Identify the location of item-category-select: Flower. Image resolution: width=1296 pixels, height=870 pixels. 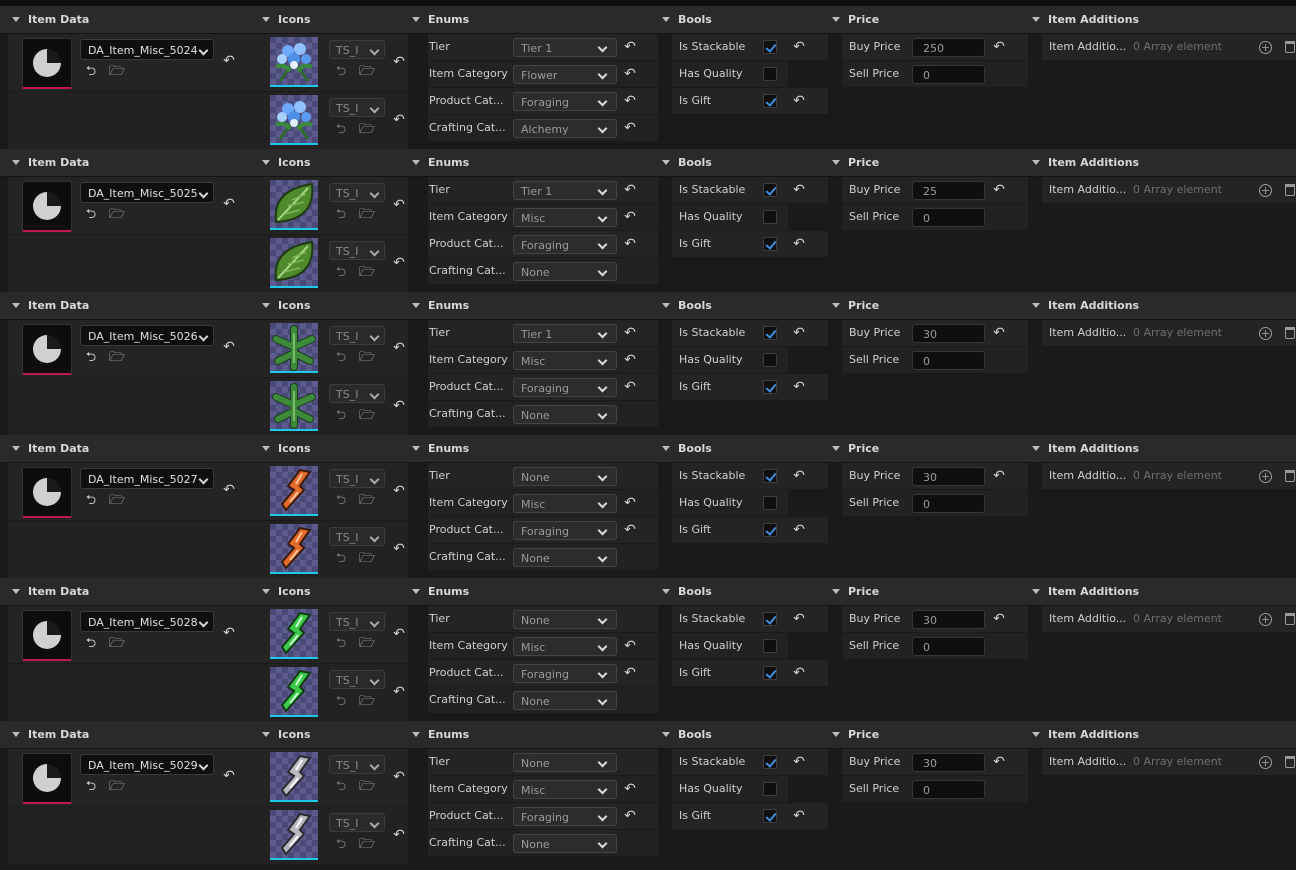
(565, 74).